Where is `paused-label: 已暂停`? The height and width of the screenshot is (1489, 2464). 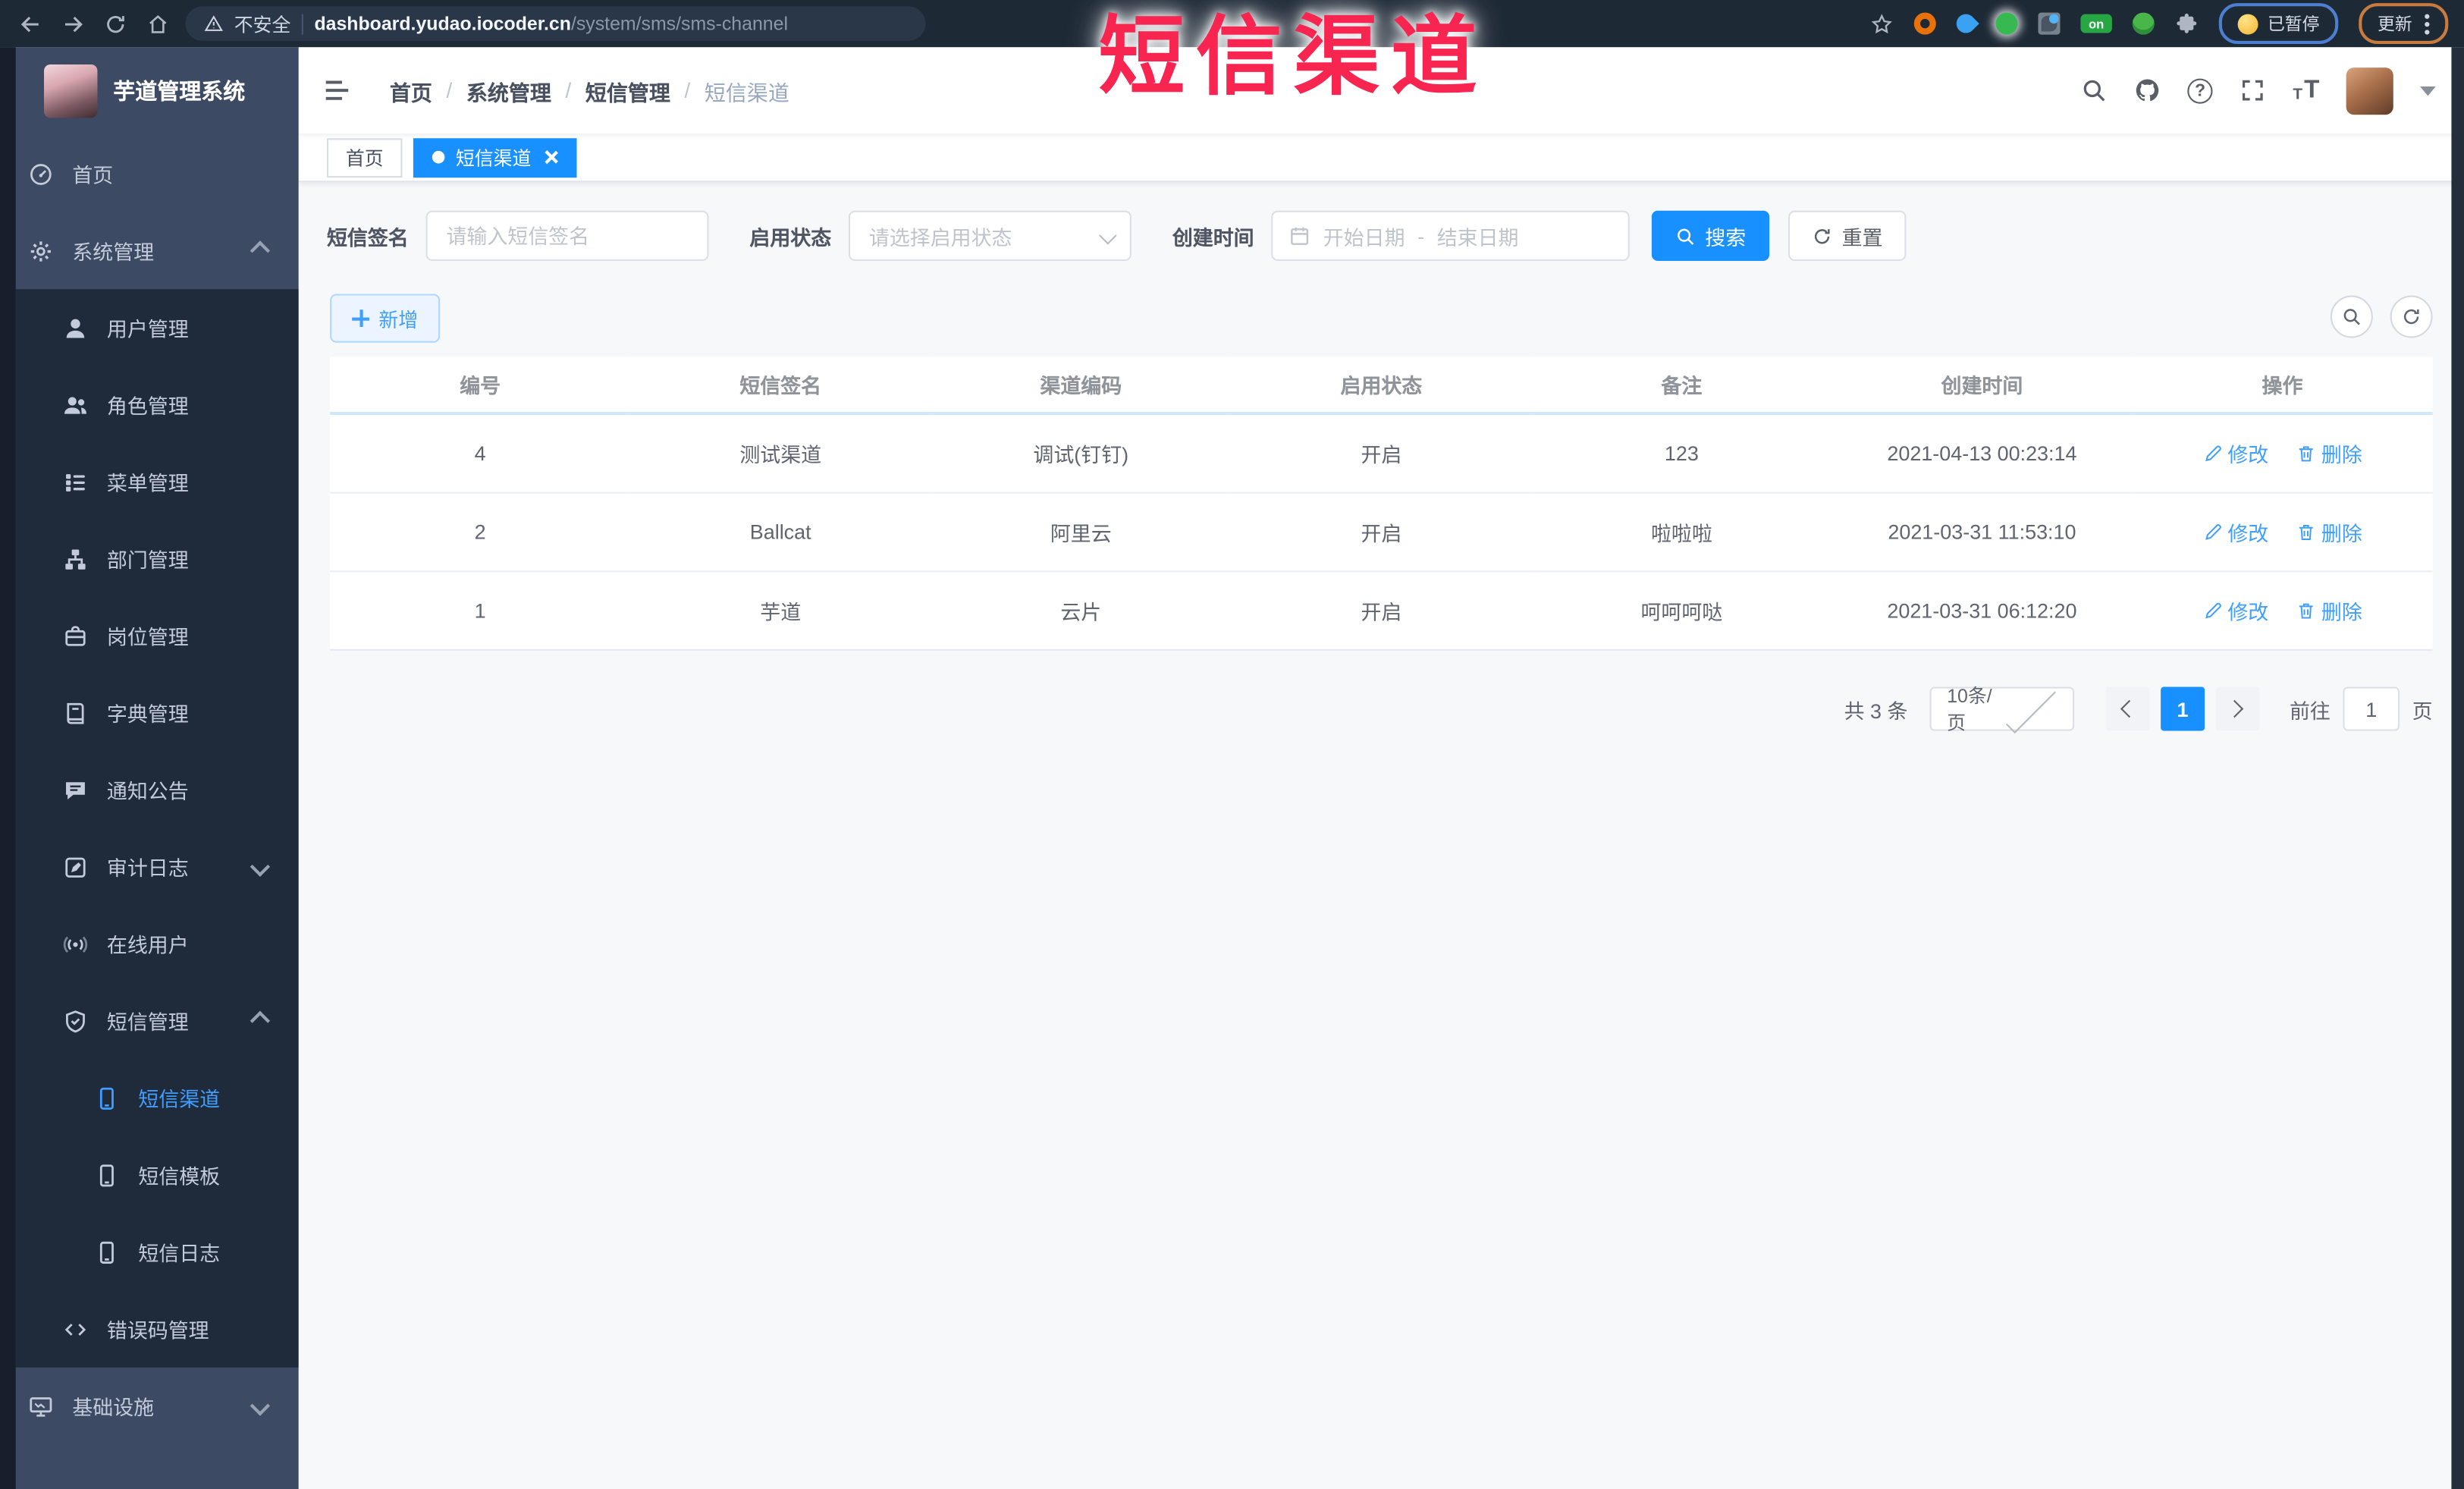 paused-label: 已暂停 is located at coordinates (2293, 25).